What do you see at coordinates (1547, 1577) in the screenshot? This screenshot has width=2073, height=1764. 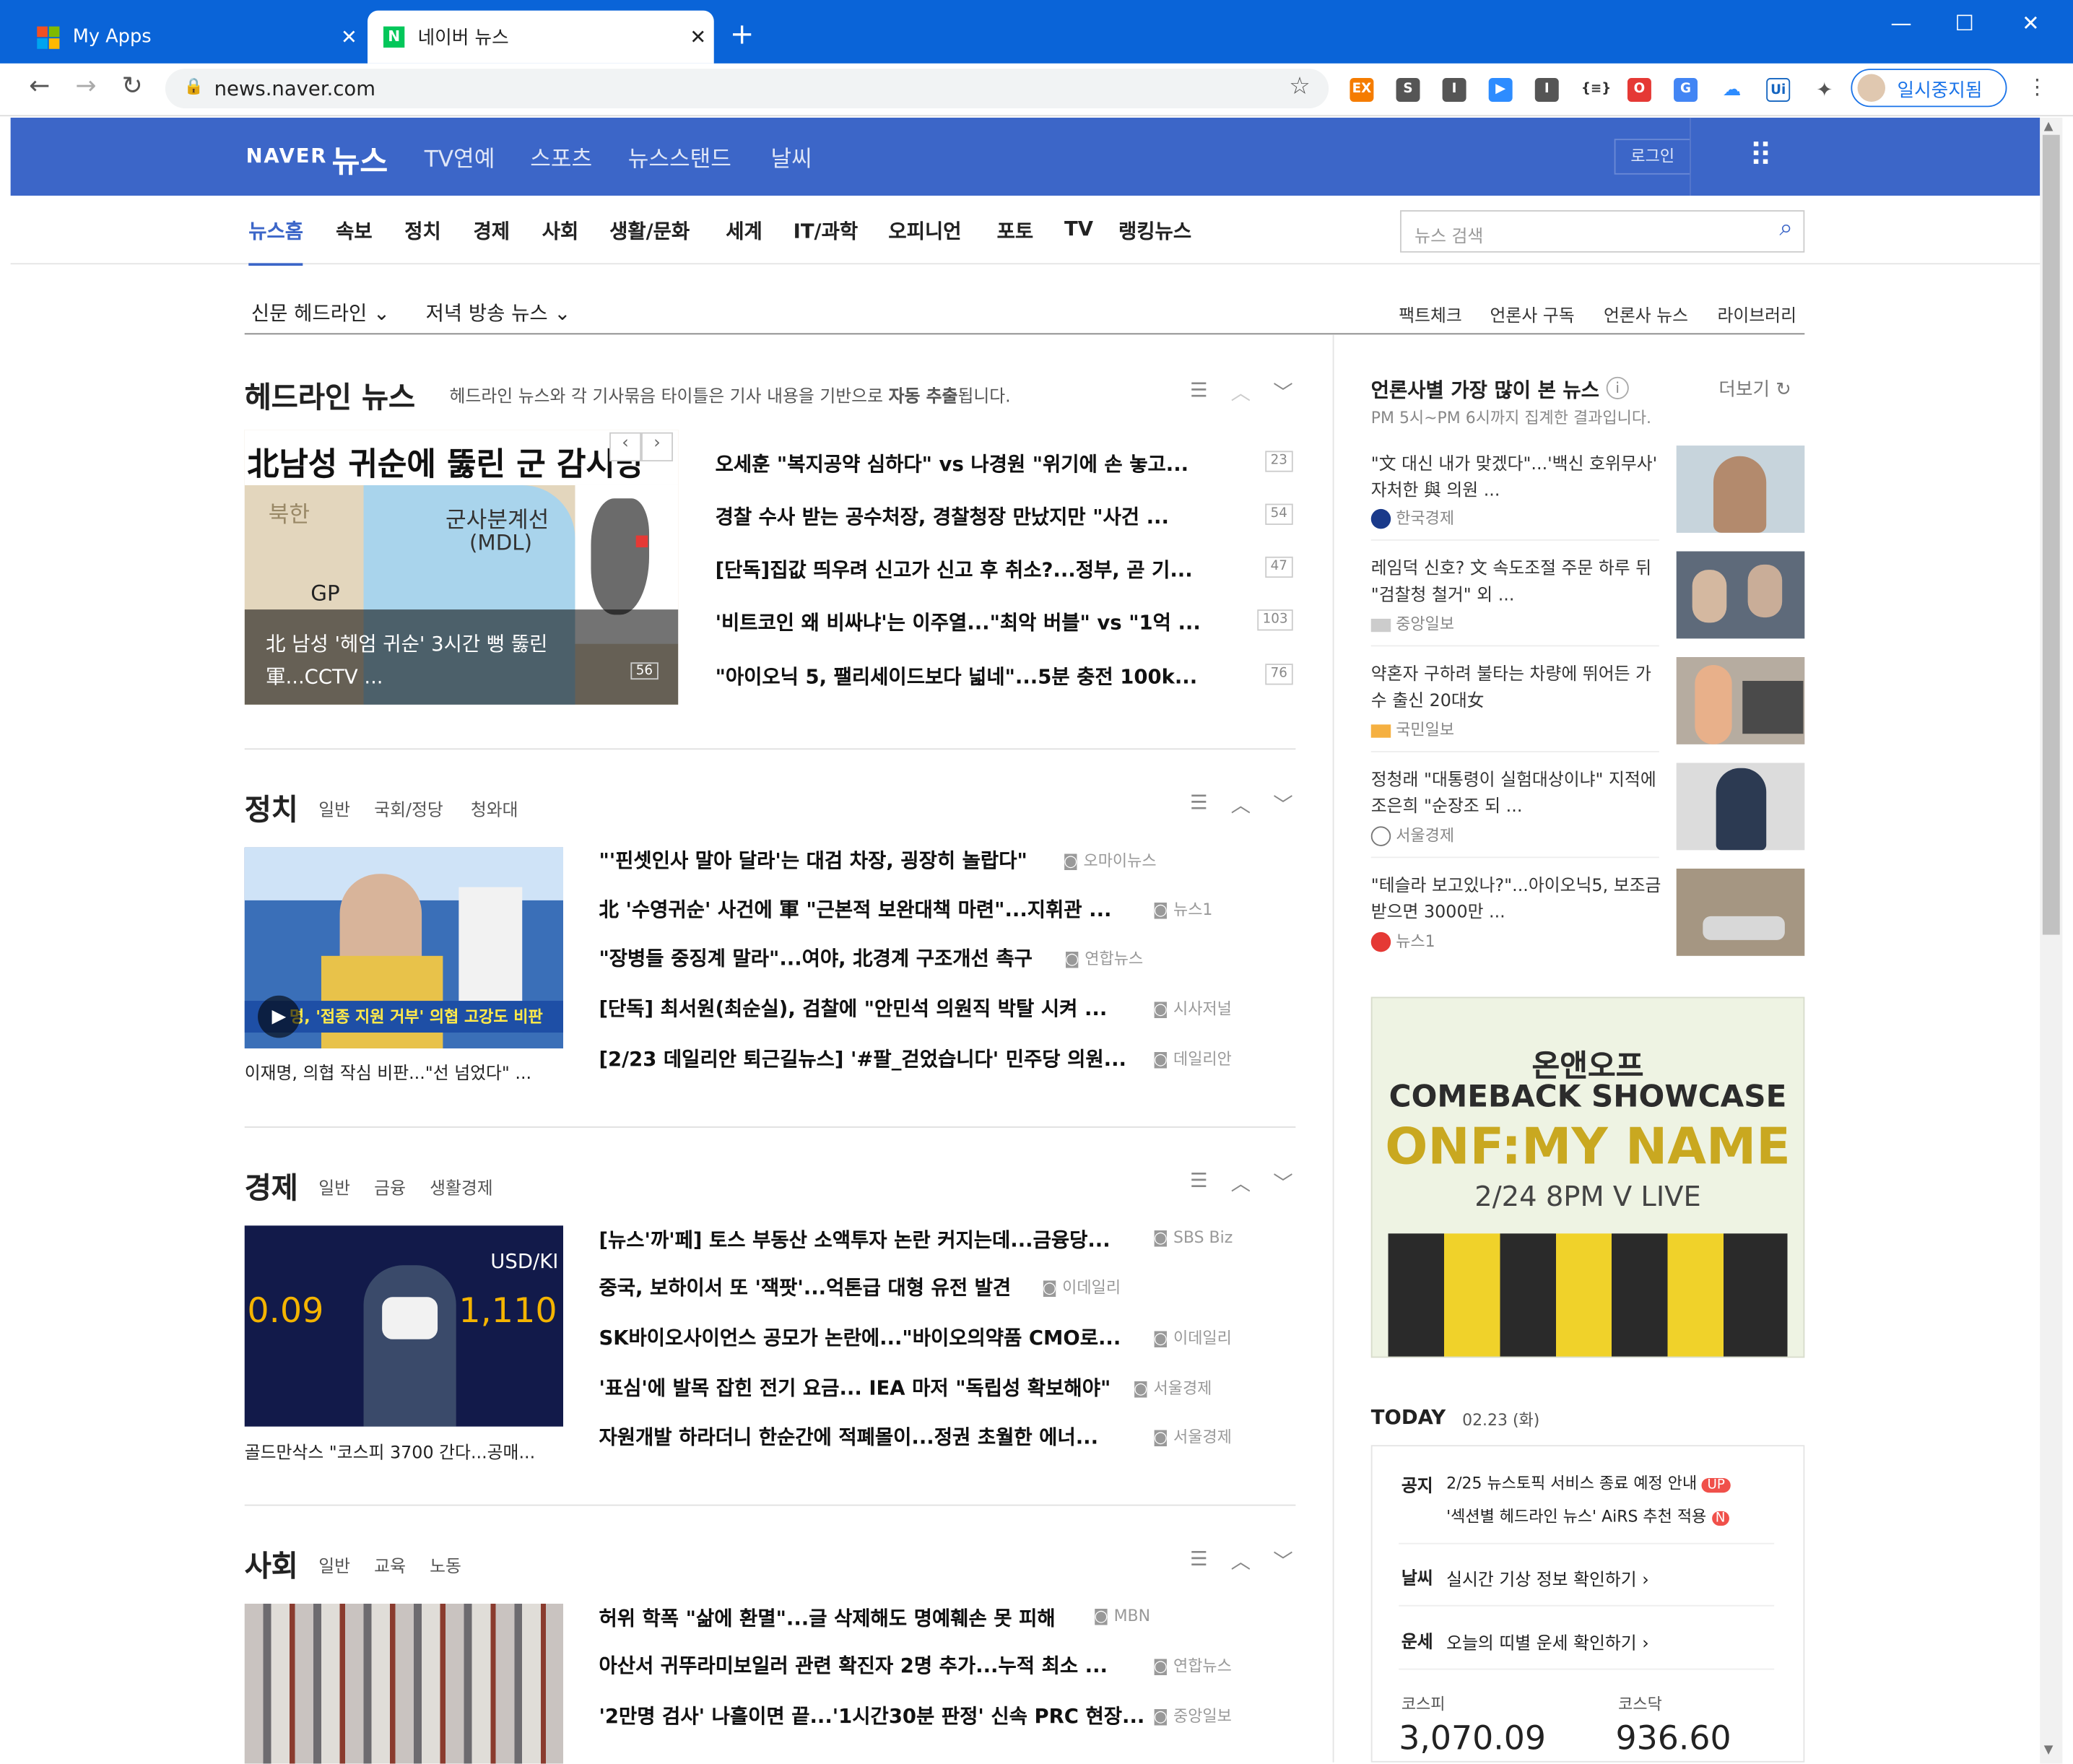 I see `weather-link: 실시간 기상 정보 확인하기 ›` at bounding box center [1547, 1577].